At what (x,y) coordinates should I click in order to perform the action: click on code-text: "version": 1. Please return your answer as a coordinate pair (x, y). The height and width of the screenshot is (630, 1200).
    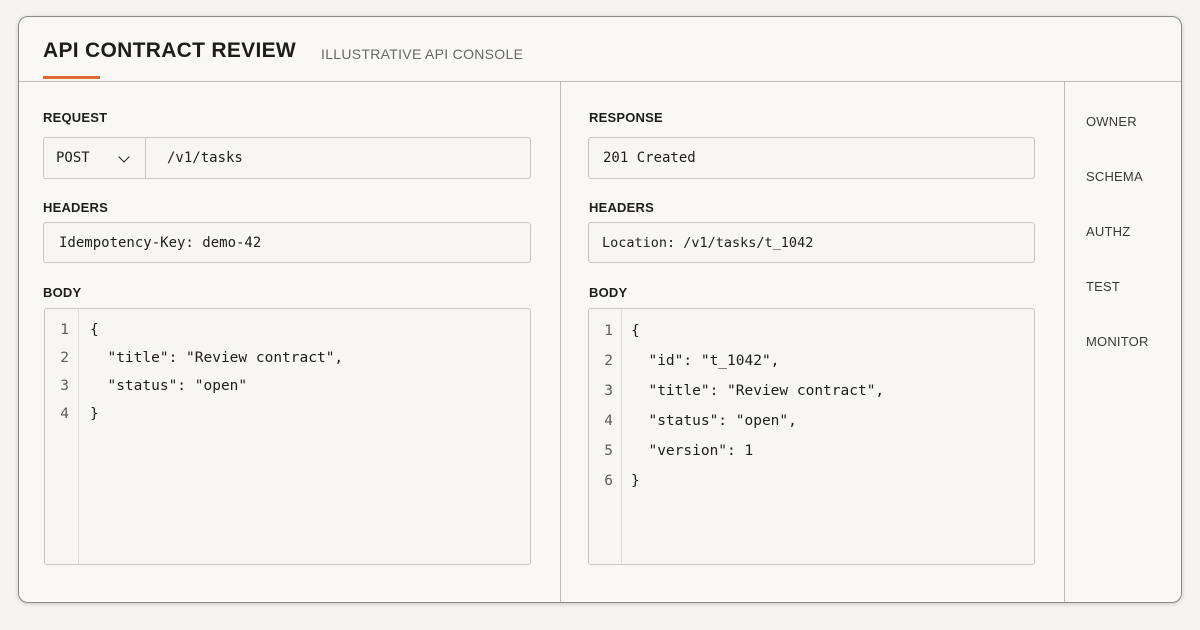
    Looking at the image, I should click on (692, 451).